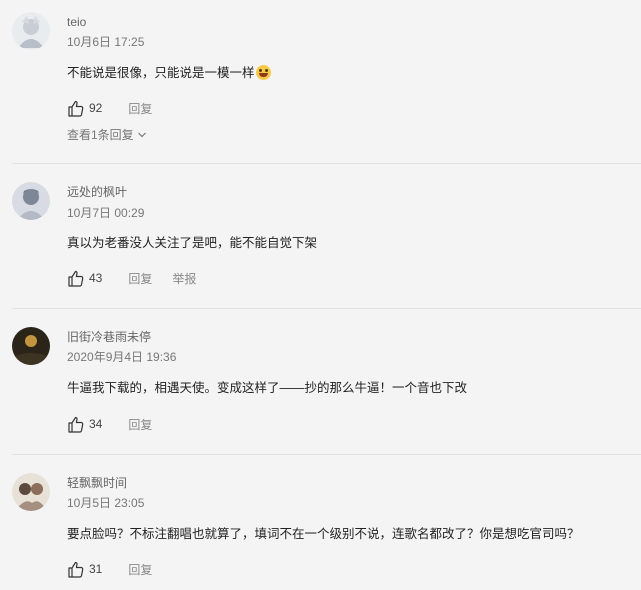 The width and height of the screenshot is (641, 590). What do you see at coordinates (141, 135) in the screenshot?
I see `chevron-down-icon` at bounding box center [141, 135].